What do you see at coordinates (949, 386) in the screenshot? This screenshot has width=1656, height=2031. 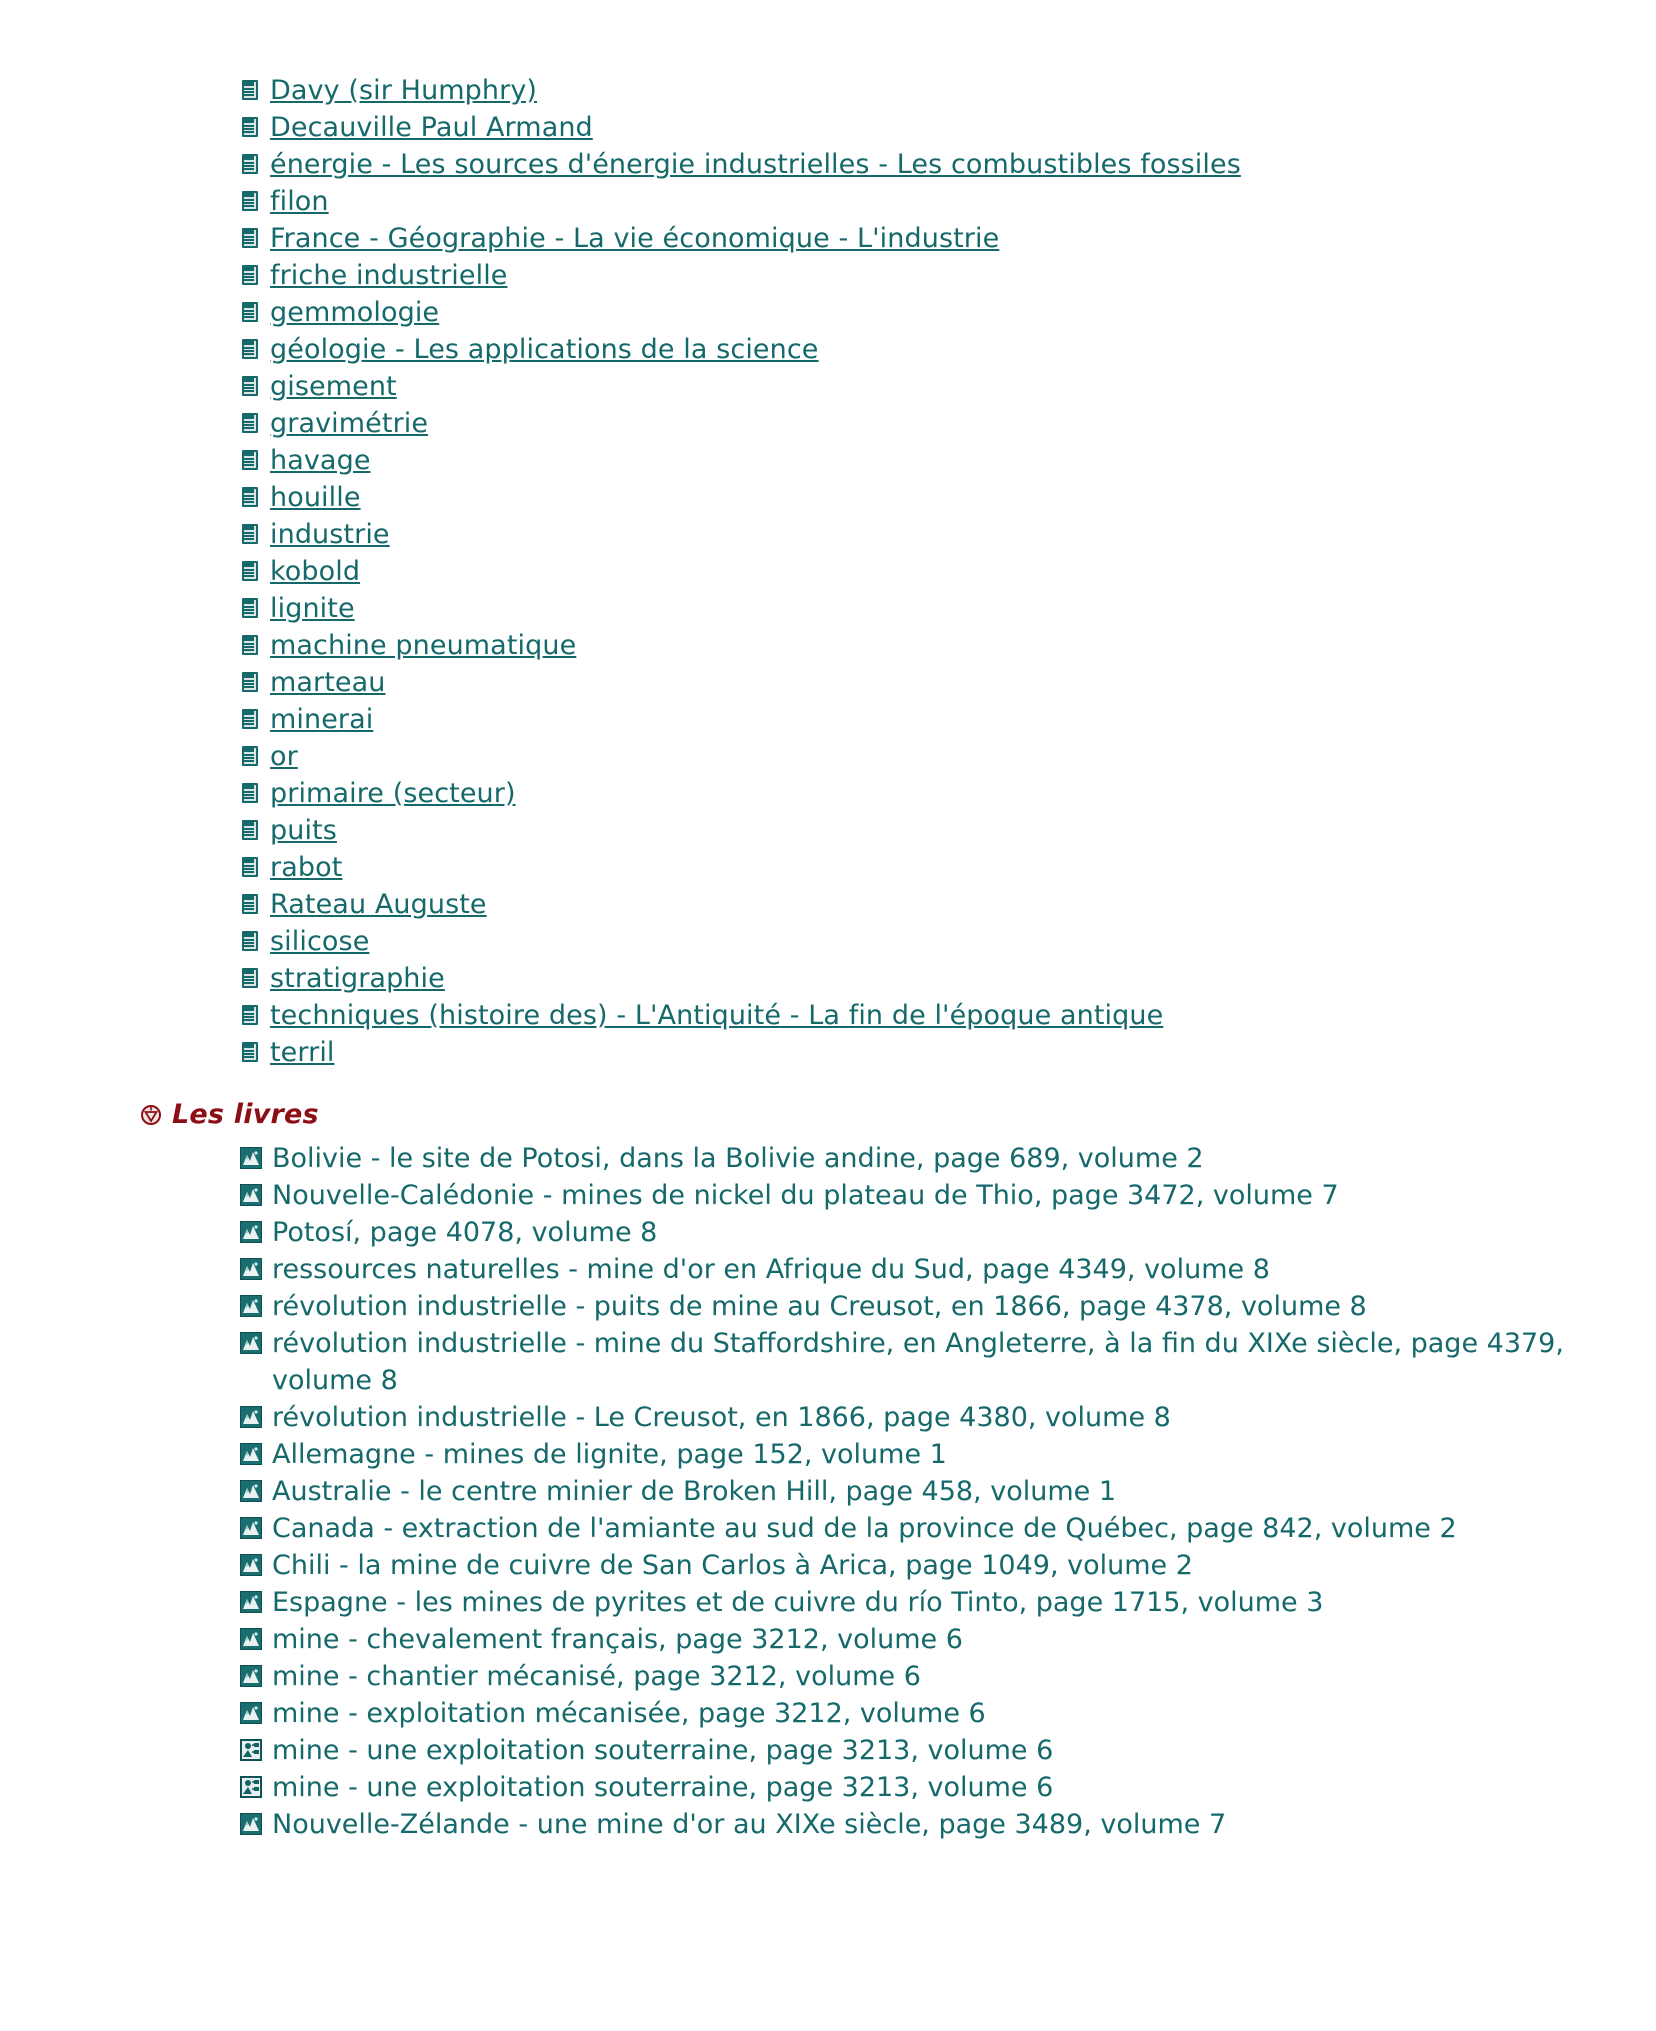 I see `article-list-item: gisement` at bounding box center [949, 386].